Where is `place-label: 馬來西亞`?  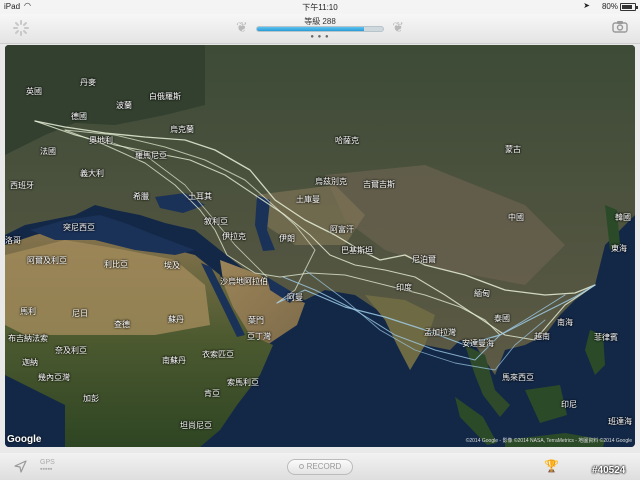
place-label: 馬來西亞 is located at coordinates (518, 377).